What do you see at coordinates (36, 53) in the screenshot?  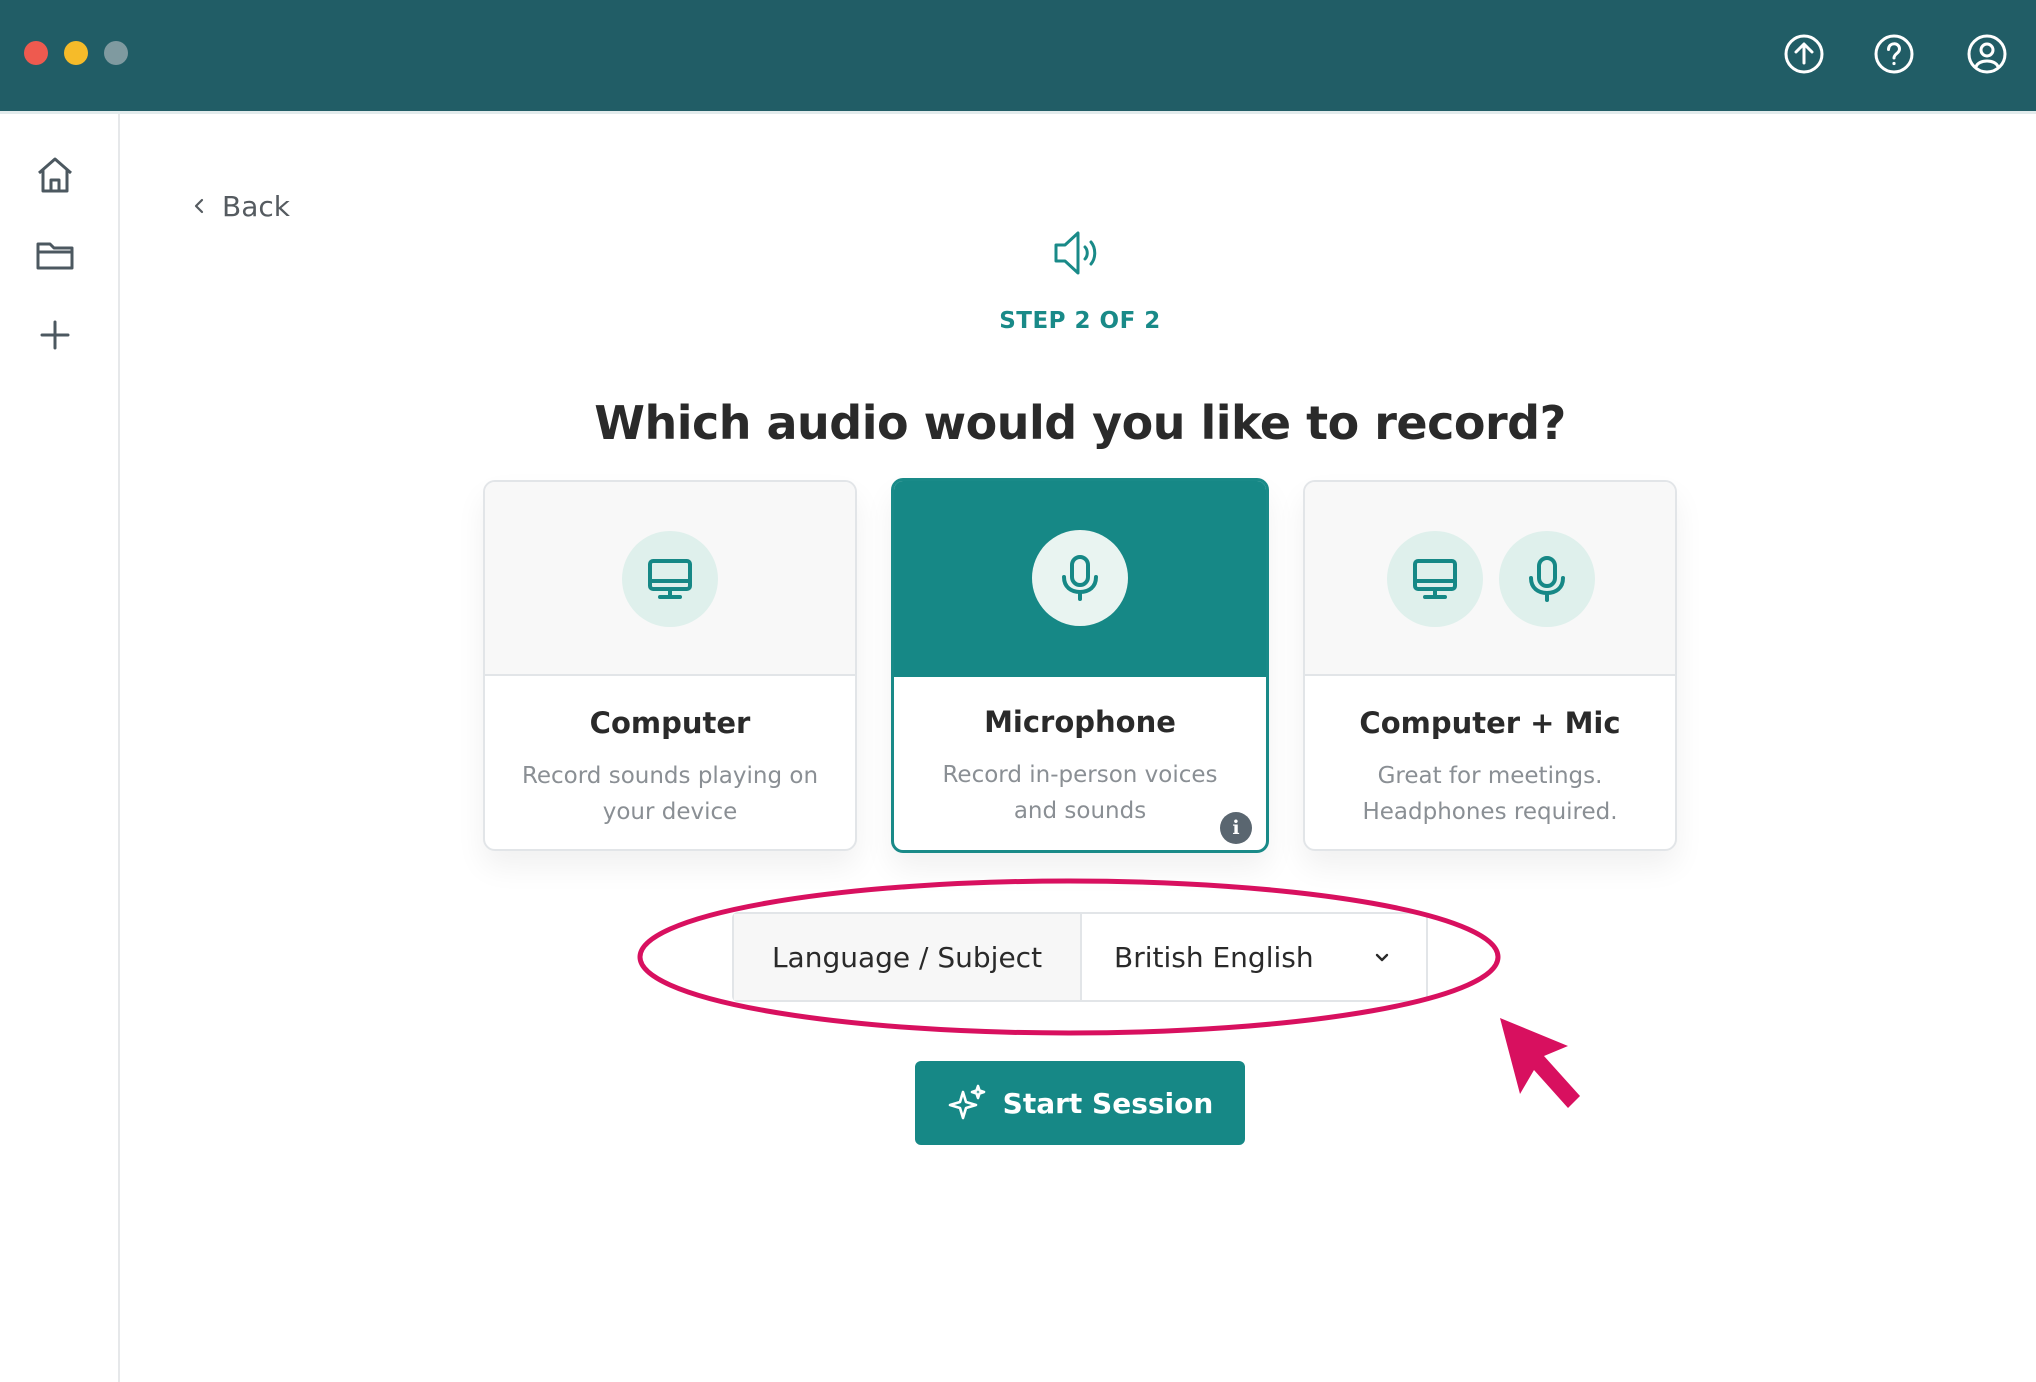 I see `close-window-button` at bounding box center [36, 53].